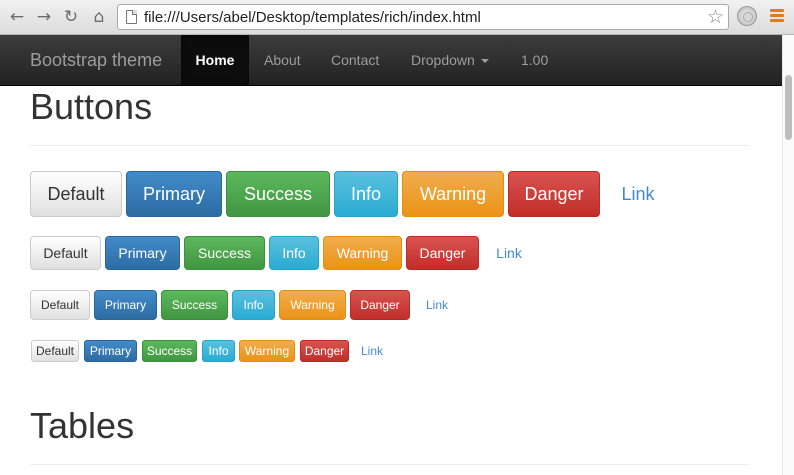 This screenshot has width=794, height=475. I want to click on nav-item-contact: Contact, so click(355, 60).